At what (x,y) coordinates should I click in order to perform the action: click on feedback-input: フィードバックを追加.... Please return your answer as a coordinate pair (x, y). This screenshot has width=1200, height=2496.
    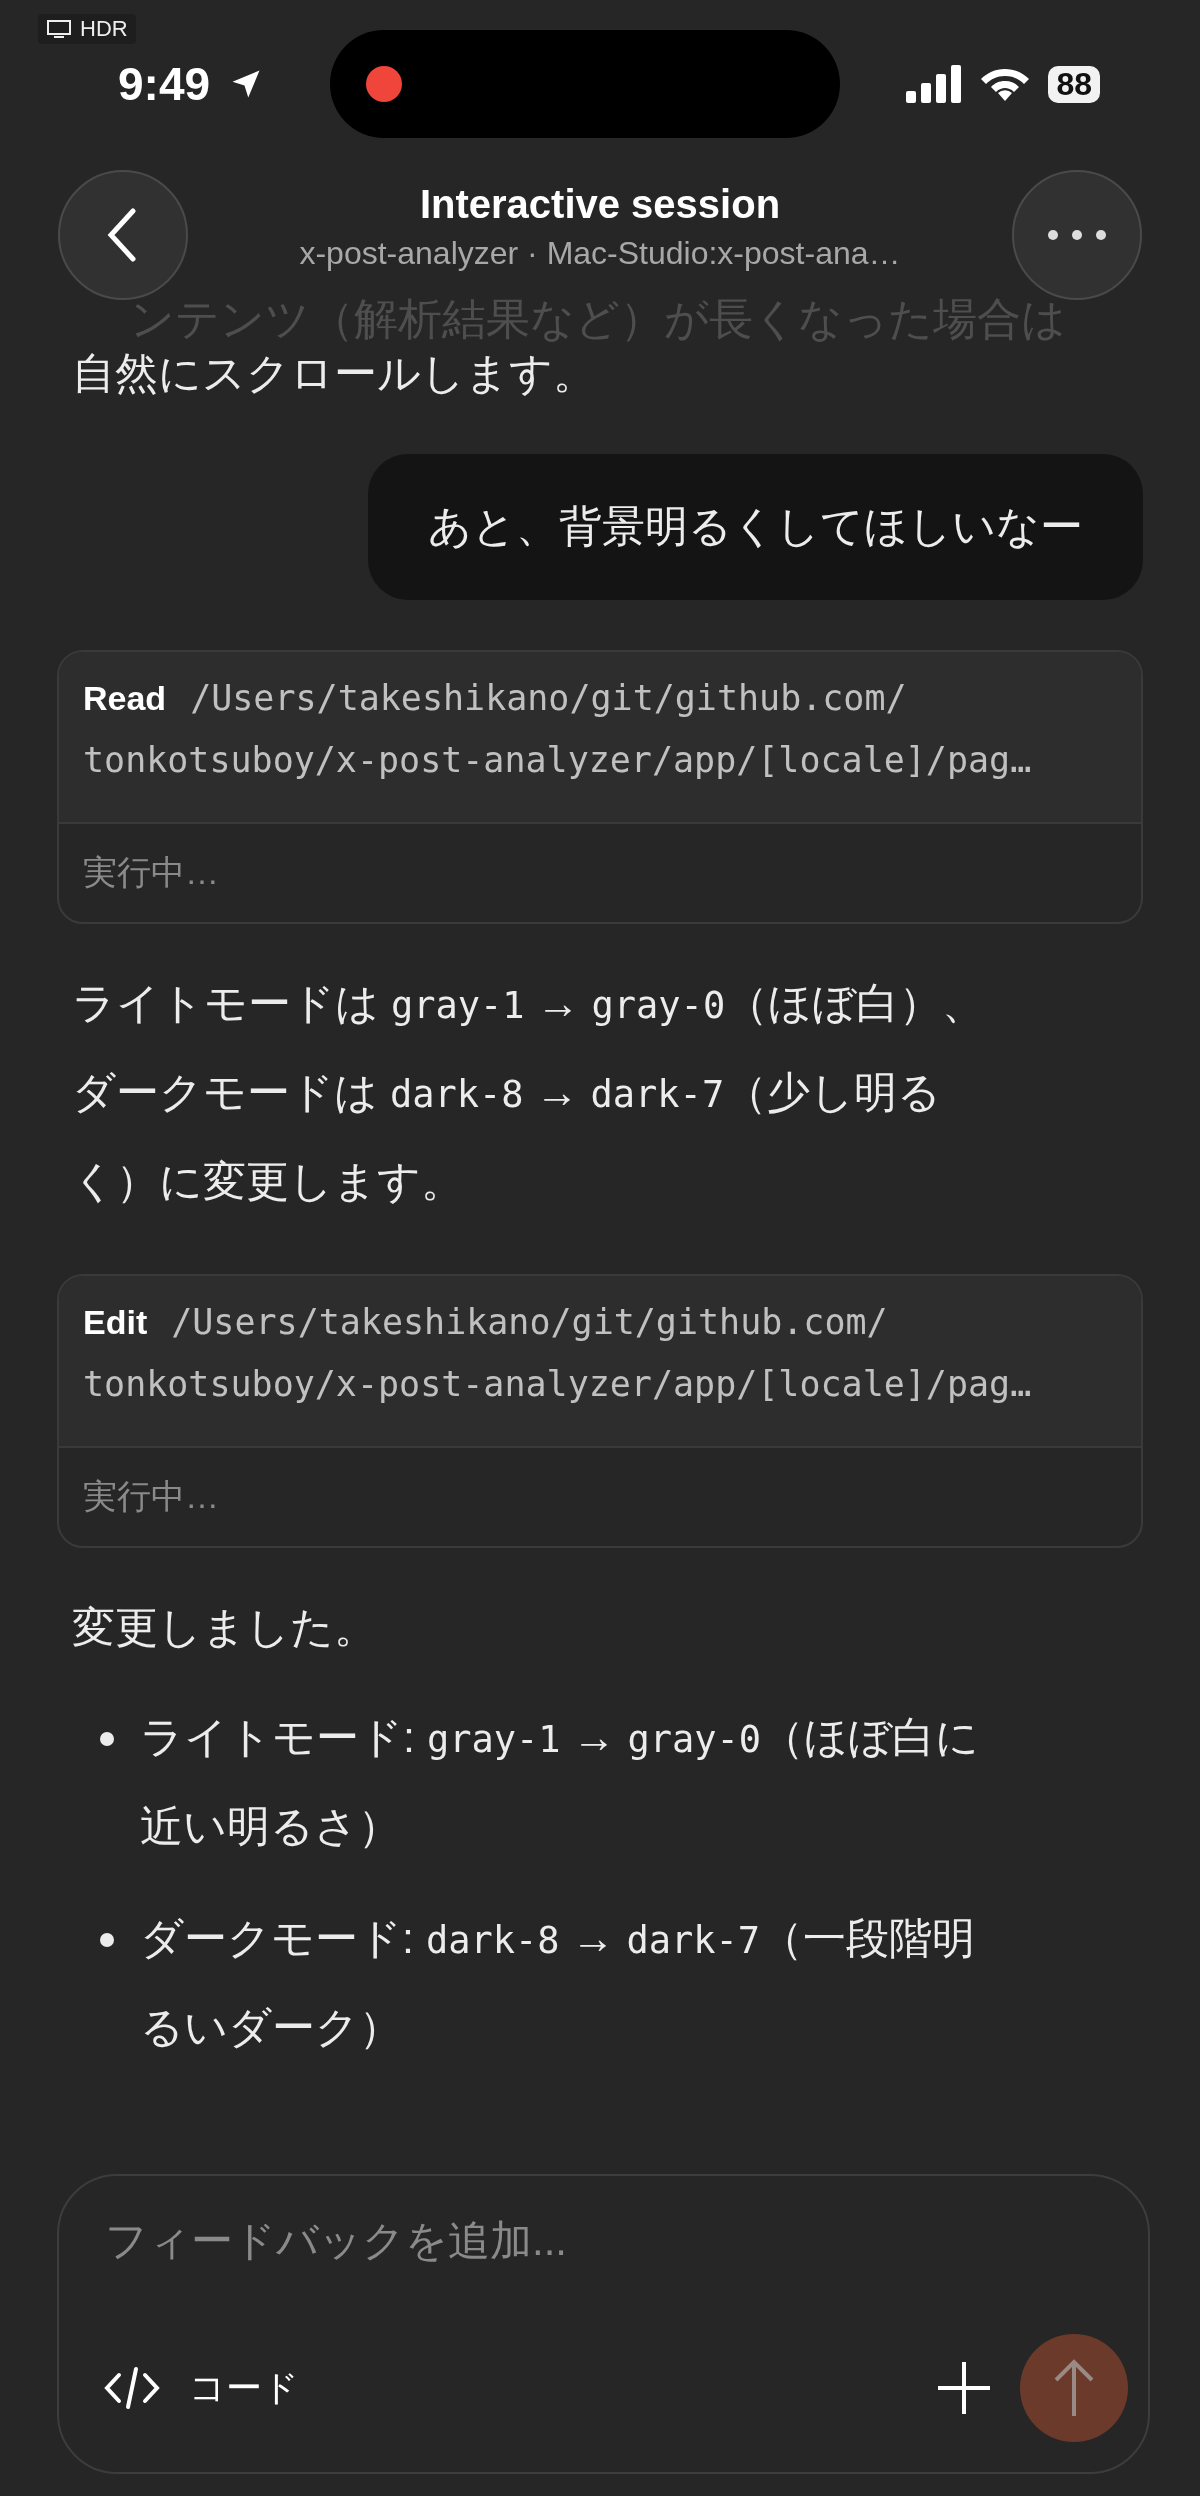
    Looking at the image, I should click on (615, 2241).